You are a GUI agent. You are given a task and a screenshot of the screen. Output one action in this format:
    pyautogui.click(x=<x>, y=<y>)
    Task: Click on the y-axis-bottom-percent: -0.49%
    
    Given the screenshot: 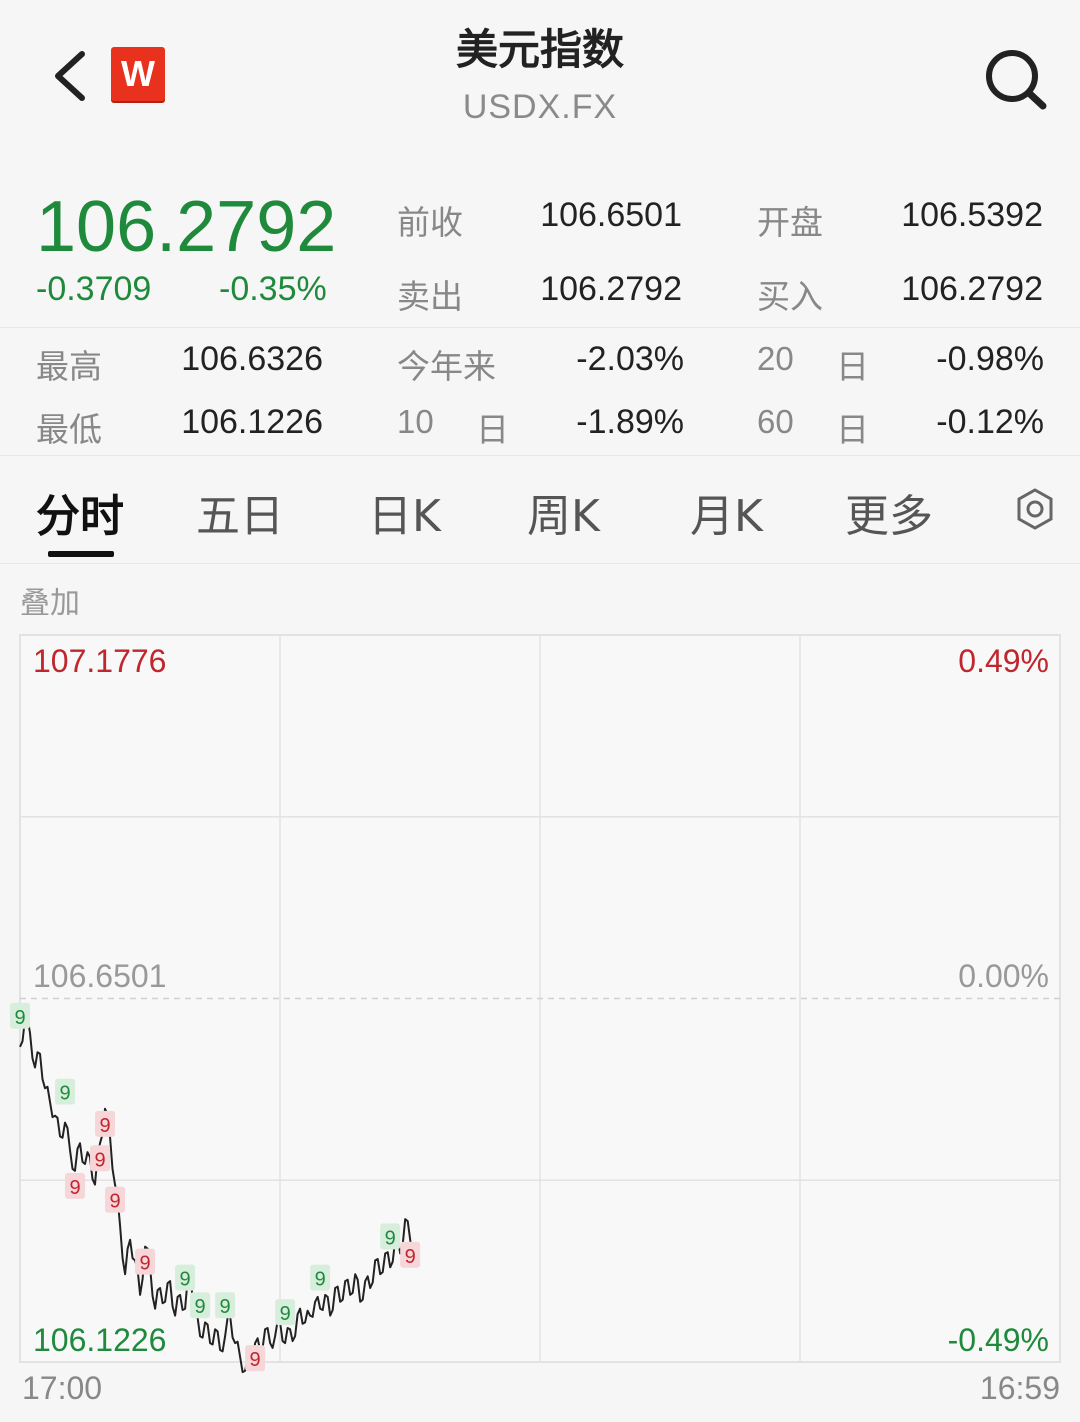 What is the action you would take?
    pyautogui.click(x=998, y=1340)
    